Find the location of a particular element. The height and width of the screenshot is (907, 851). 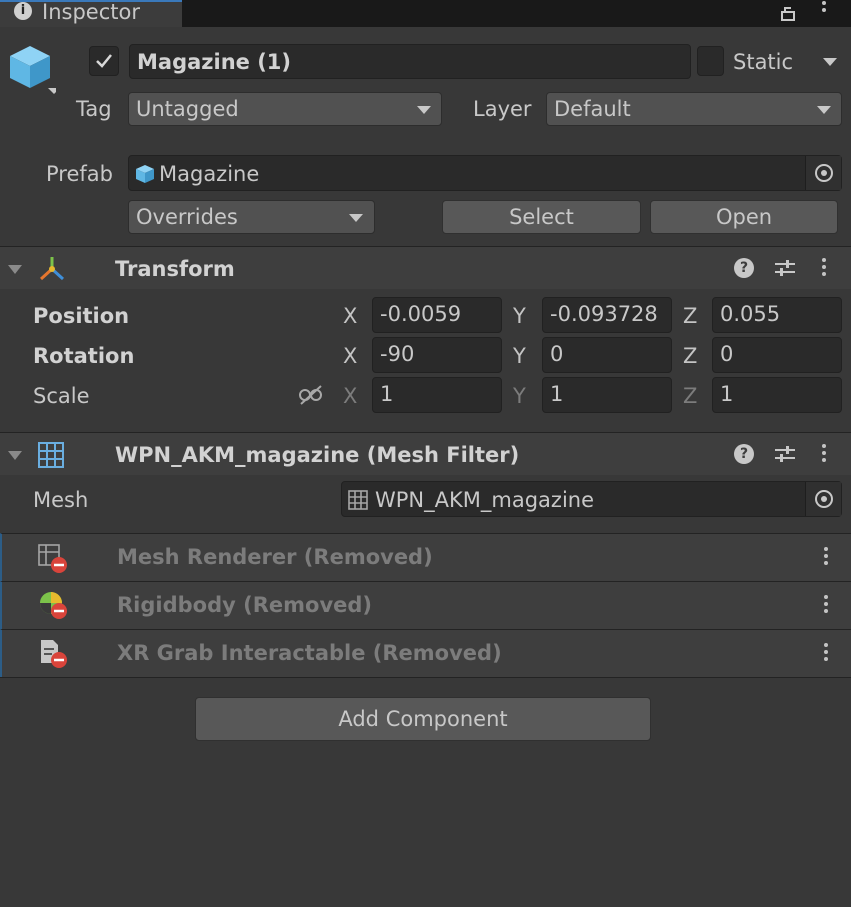

static-checkbox is located at coordinates (710, 61).